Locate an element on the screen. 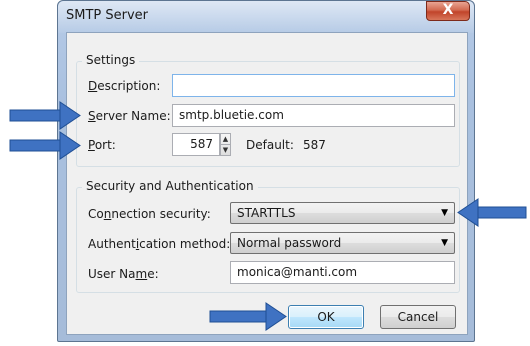  auth-method-label: Authentication method: is located at coordinates (159, 244).